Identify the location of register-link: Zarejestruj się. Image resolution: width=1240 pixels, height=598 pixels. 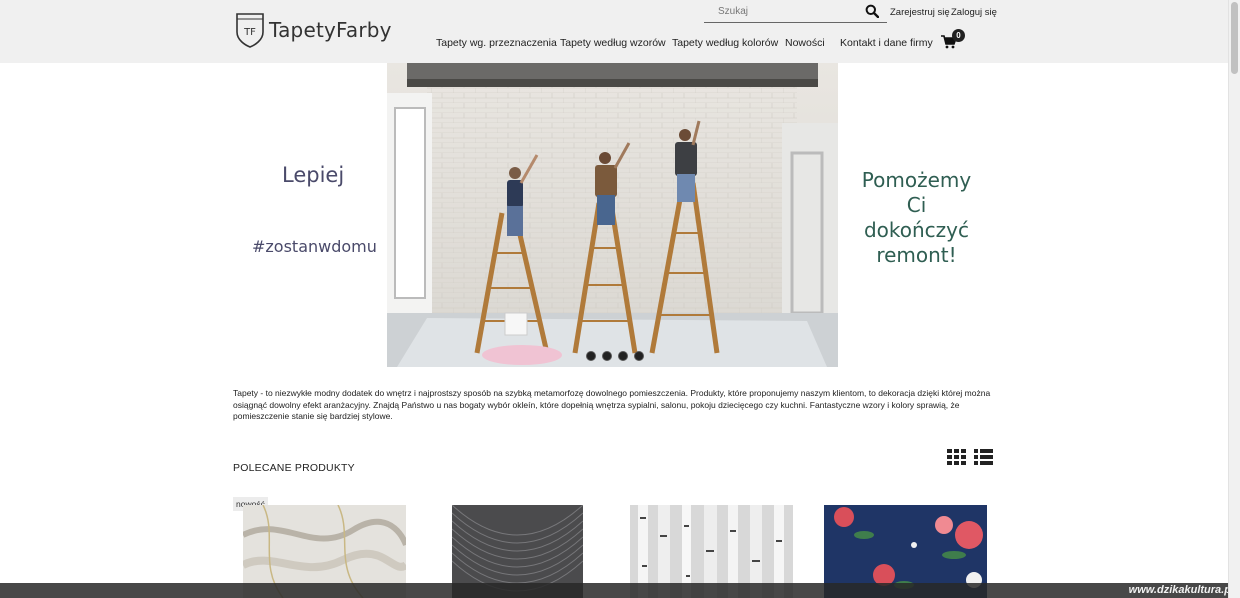
(920, 12).